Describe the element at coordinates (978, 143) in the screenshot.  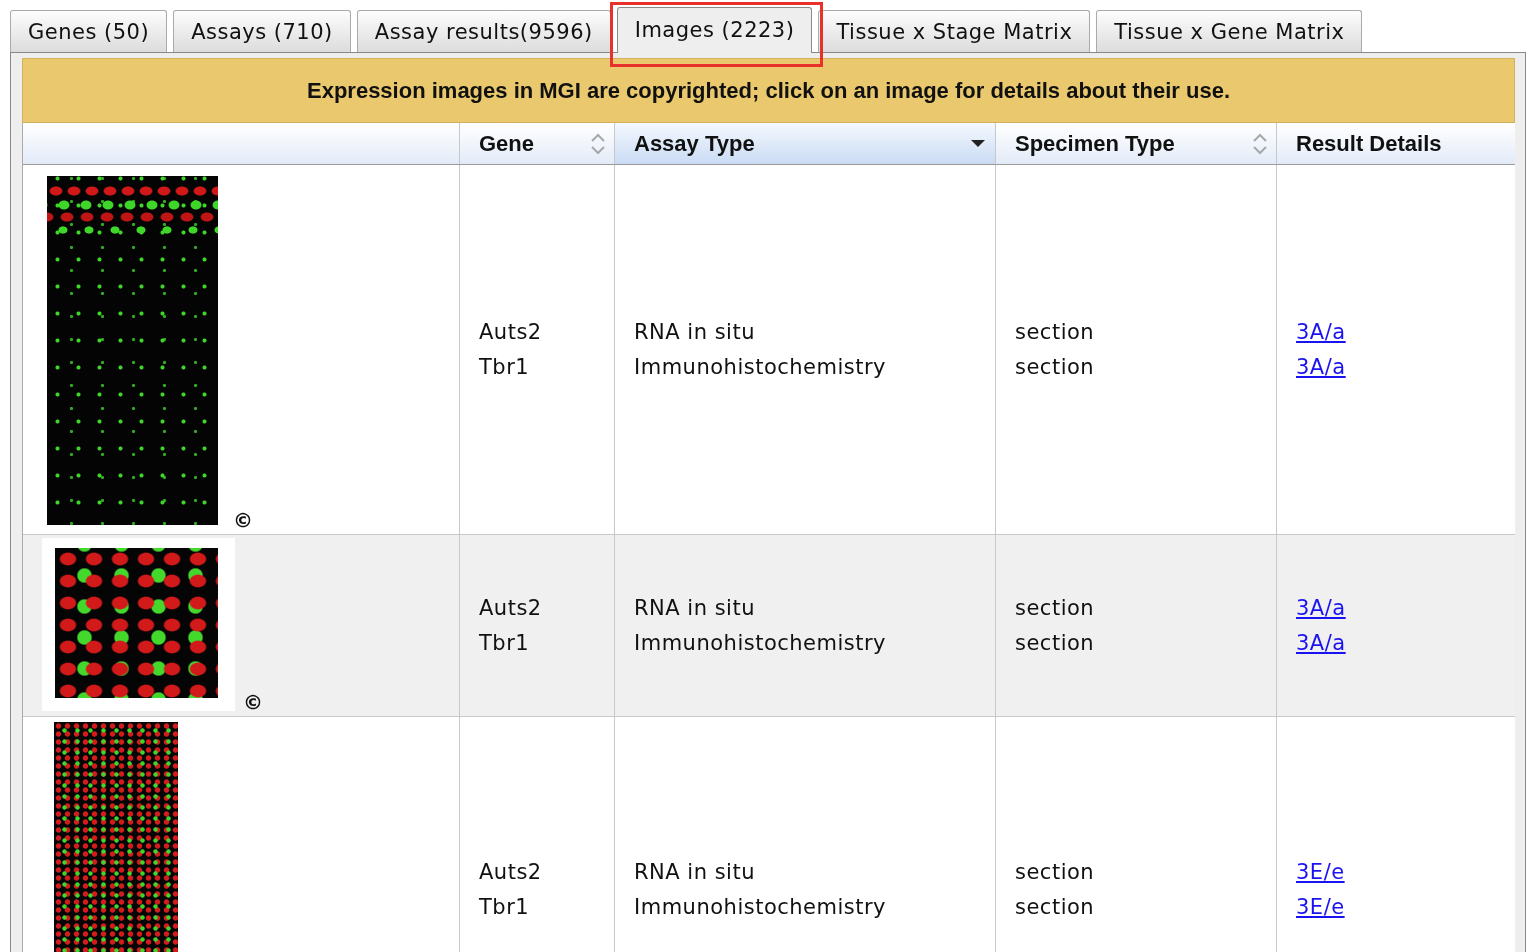
I see `caret-icon` at that location.